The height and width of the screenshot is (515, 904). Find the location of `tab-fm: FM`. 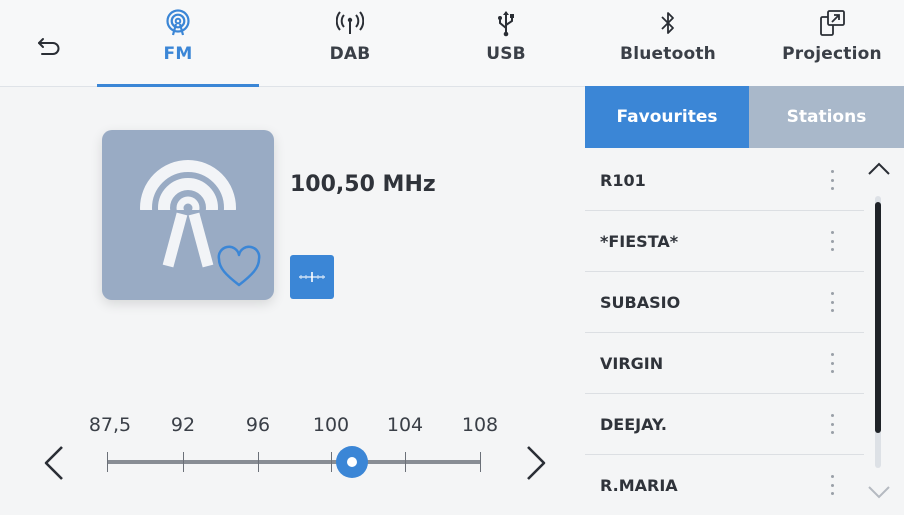

tab-fm: FM is located at coordinates (178, 43).